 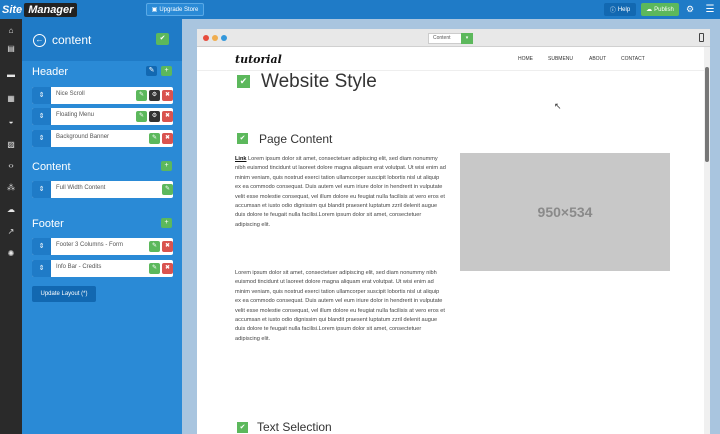 I want to click on layout-item: ⇕ Floating Menu ✎ ⚙ ✖, so click(x=102, y=116).